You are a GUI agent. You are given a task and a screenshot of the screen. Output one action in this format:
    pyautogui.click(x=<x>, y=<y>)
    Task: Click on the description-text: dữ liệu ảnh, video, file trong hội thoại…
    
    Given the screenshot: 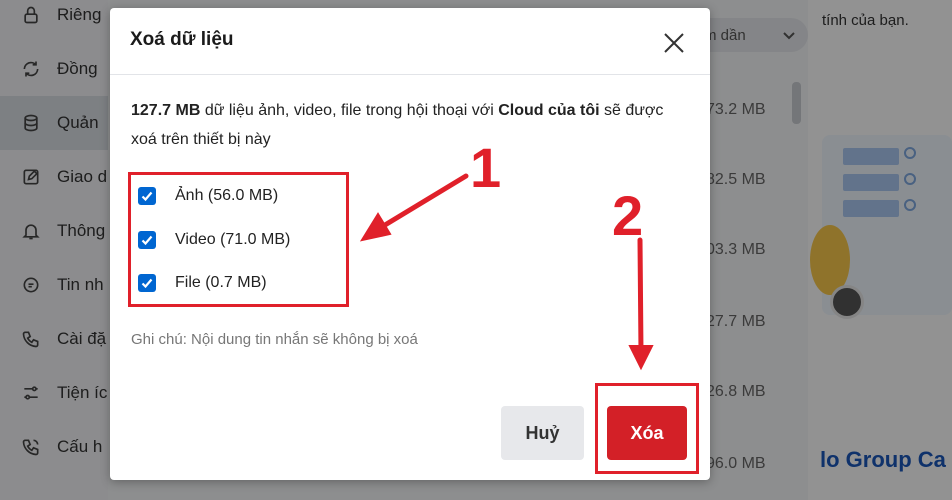 What is the action you would take?
    pyautogui.click(x=349, y=110)
    